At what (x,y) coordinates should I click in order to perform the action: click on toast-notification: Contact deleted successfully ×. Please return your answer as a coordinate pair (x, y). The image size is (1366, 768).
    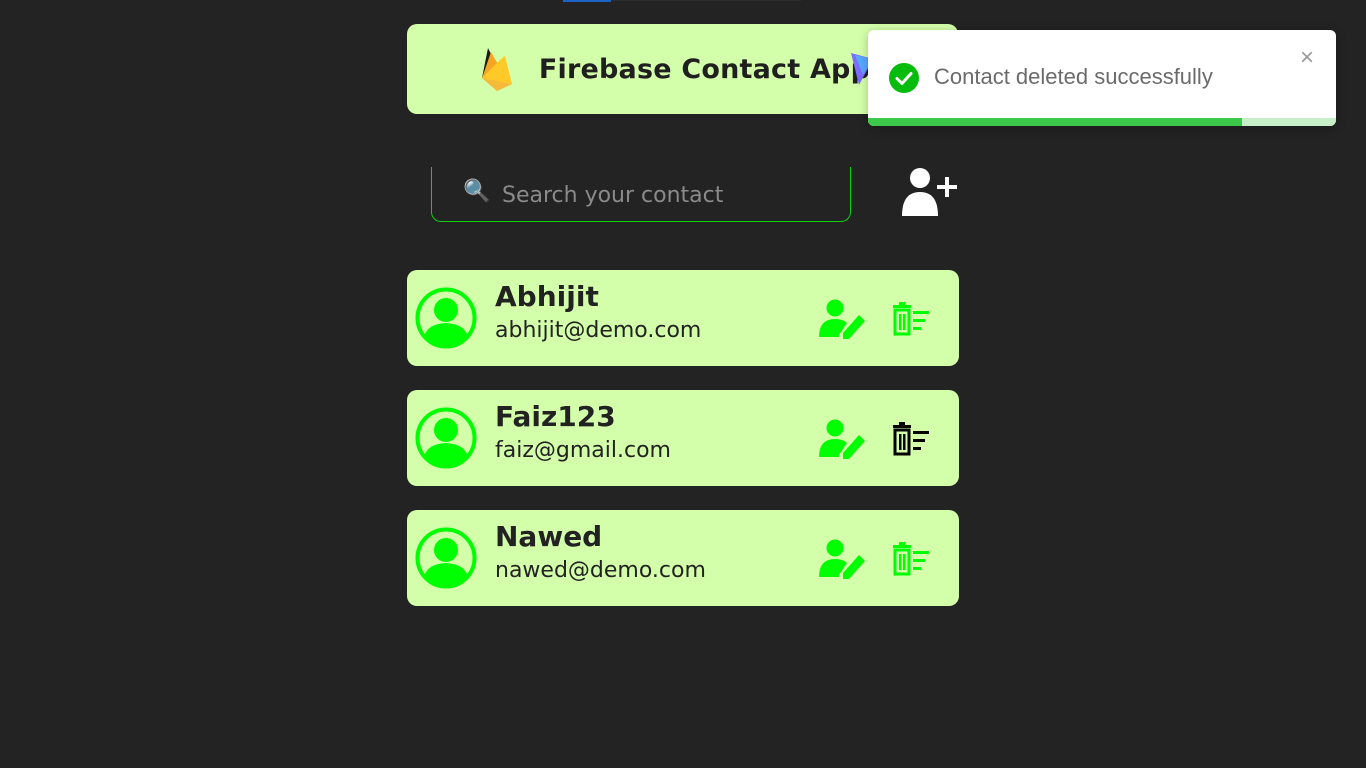
    Looking at the image, I should click on (1102, 78).